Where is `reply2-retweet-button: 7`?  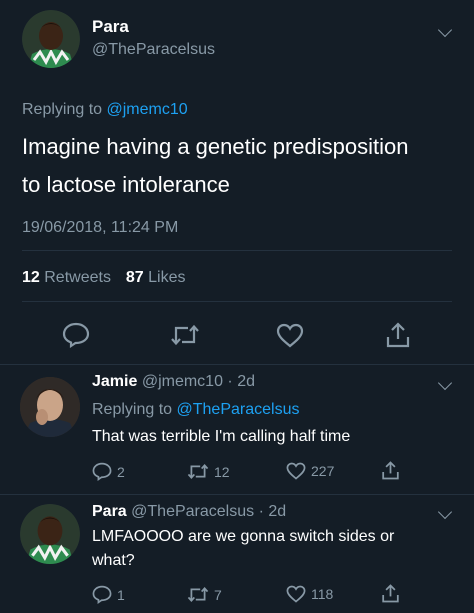 reply2-retweet-button: 7 is located at coordinates (204, 594).